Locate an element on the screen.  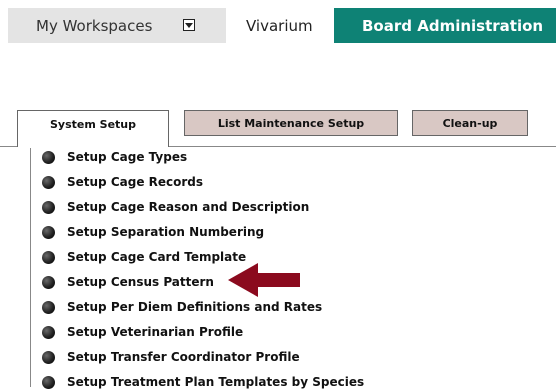
list-item-setup-census-pattern: Setup Census Pattern is located at coordinates (128, 282).